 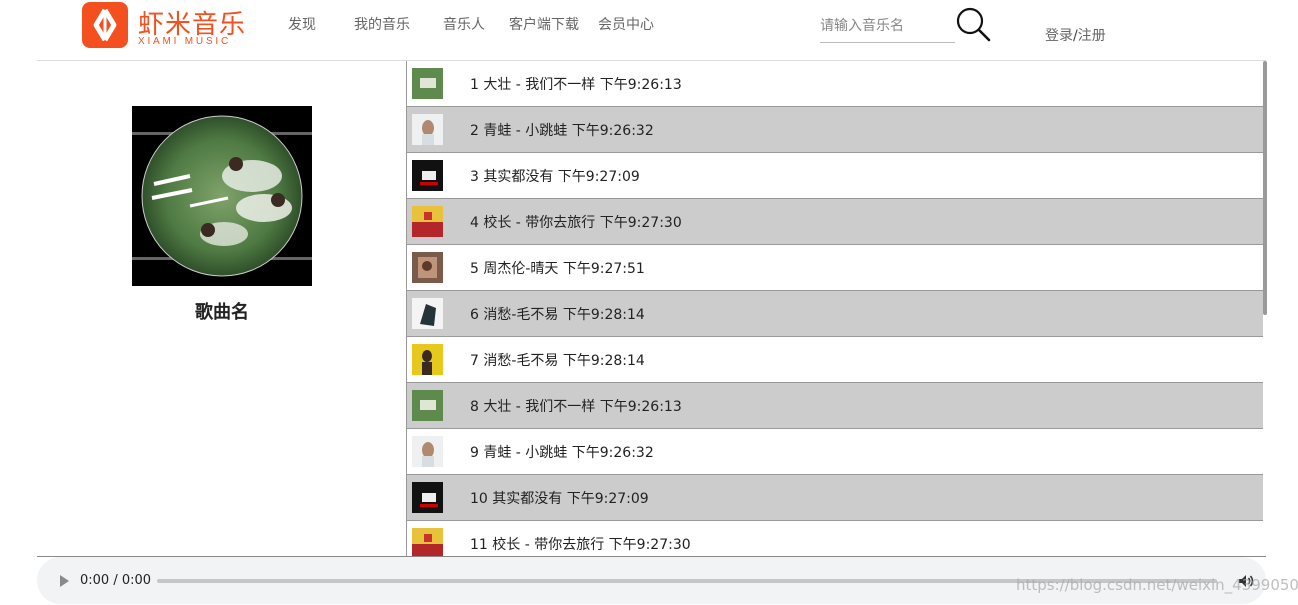 I want to click on song-entry-text: 5 周杰伦-晴天 下午9:27:51, so click(x=557, y=269).